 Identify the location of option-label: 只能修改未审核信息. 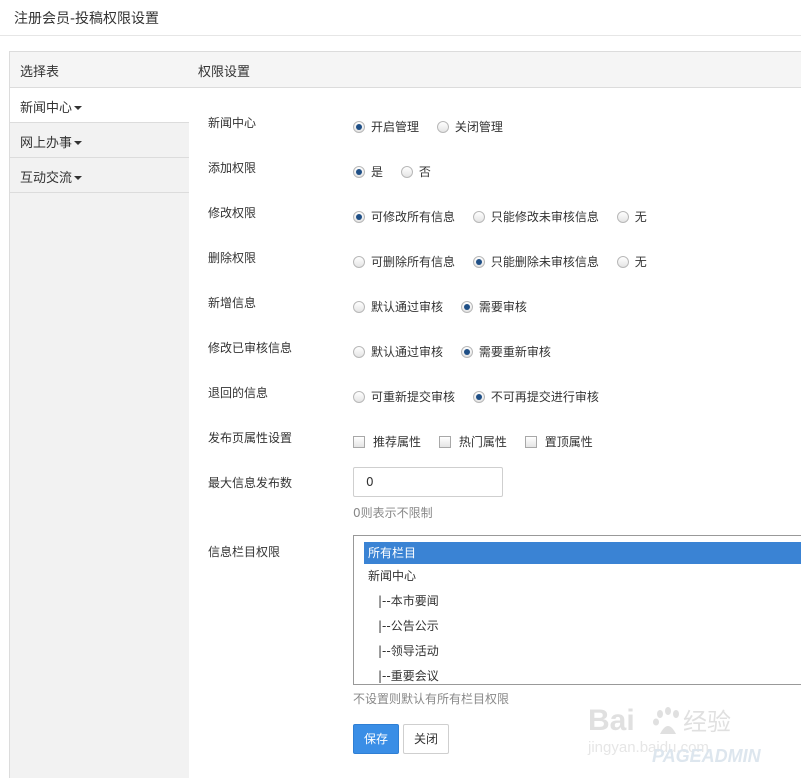
(544, 217).